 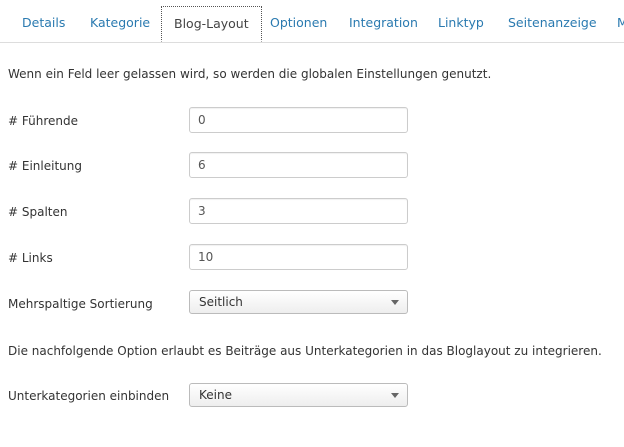 I want to click on columns-label: # Spalten, so click(x=38, y=212).